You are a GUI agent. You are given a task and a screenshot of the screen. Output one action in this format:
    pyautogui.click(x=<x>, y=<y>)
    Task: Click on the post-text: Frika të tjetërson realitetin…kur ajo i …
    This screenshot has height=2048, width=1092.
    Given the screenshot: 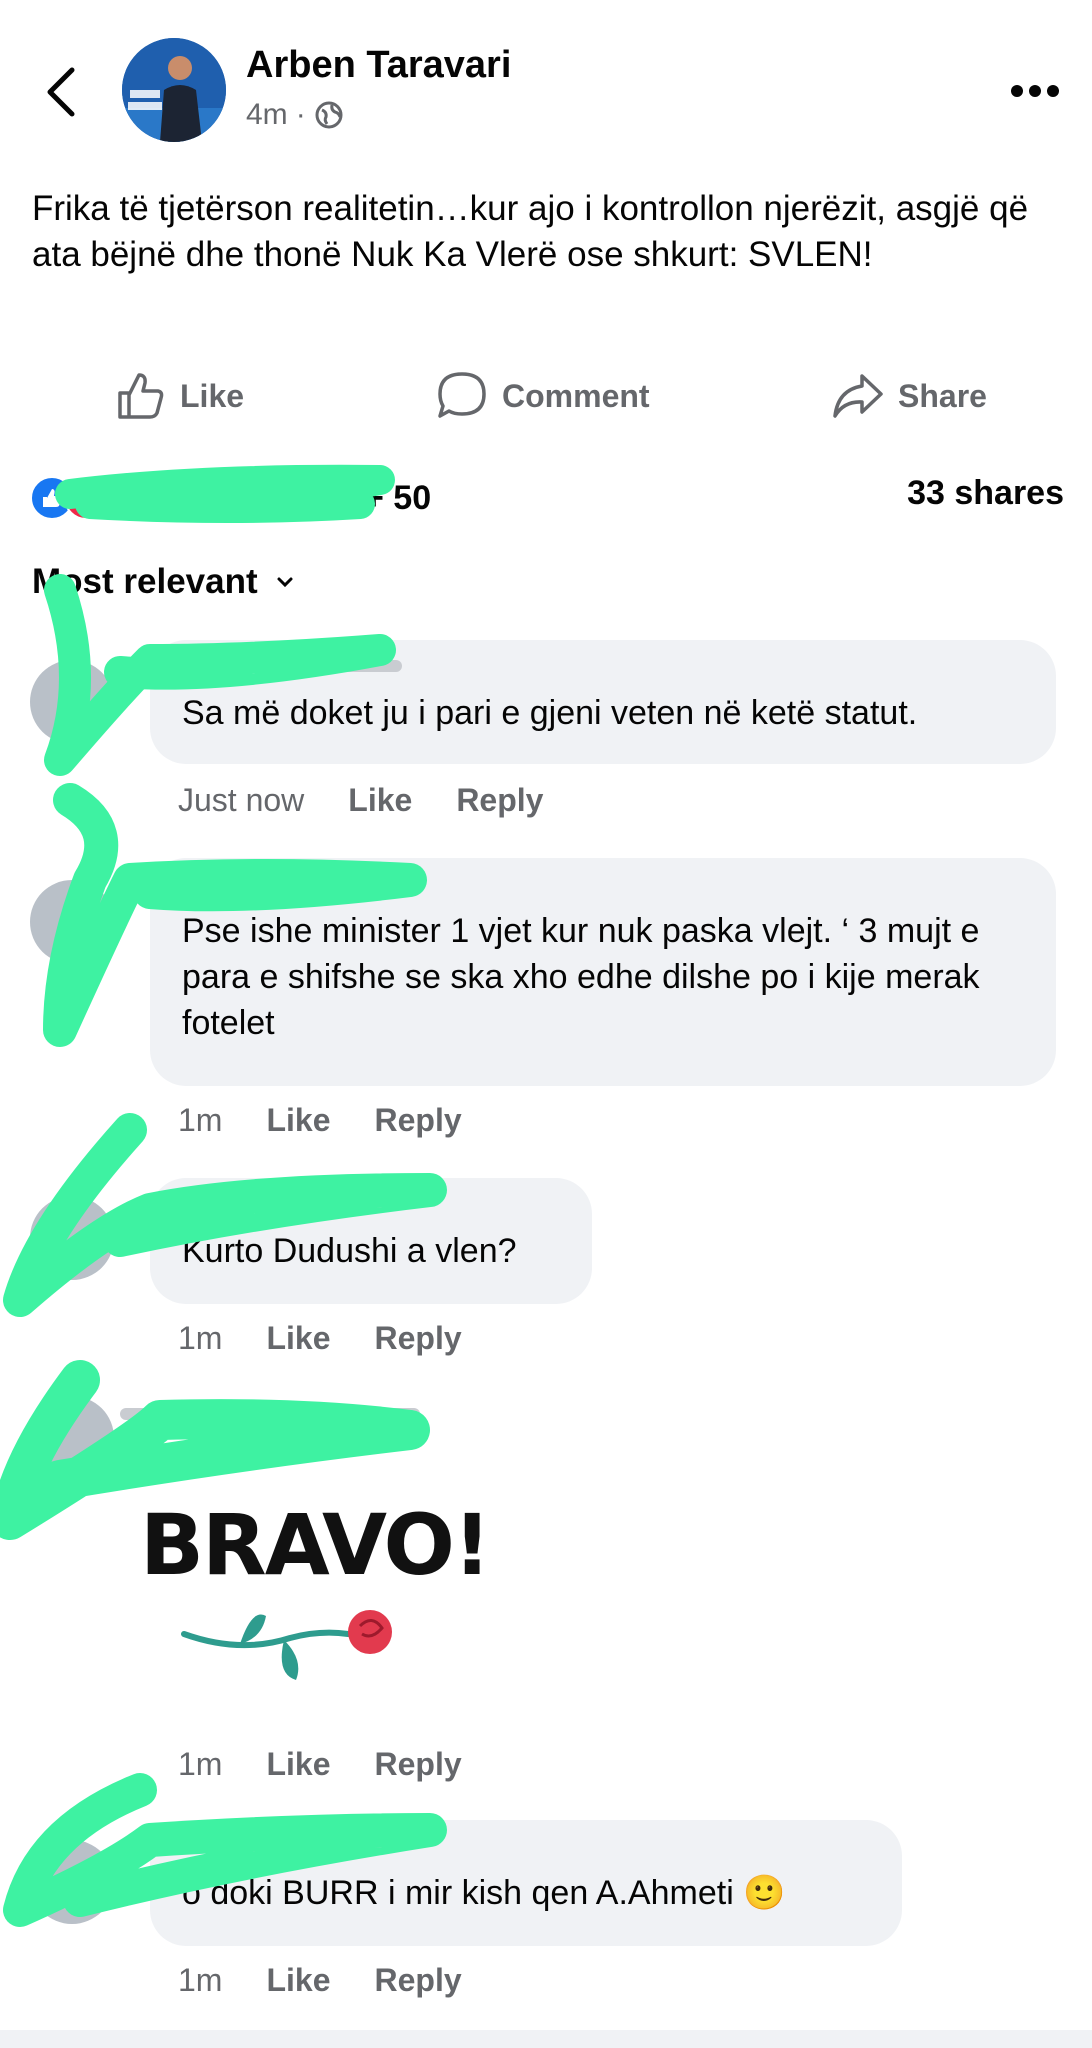 What is the action you would take?
    pyautogui.click(x=530, y=231)
    